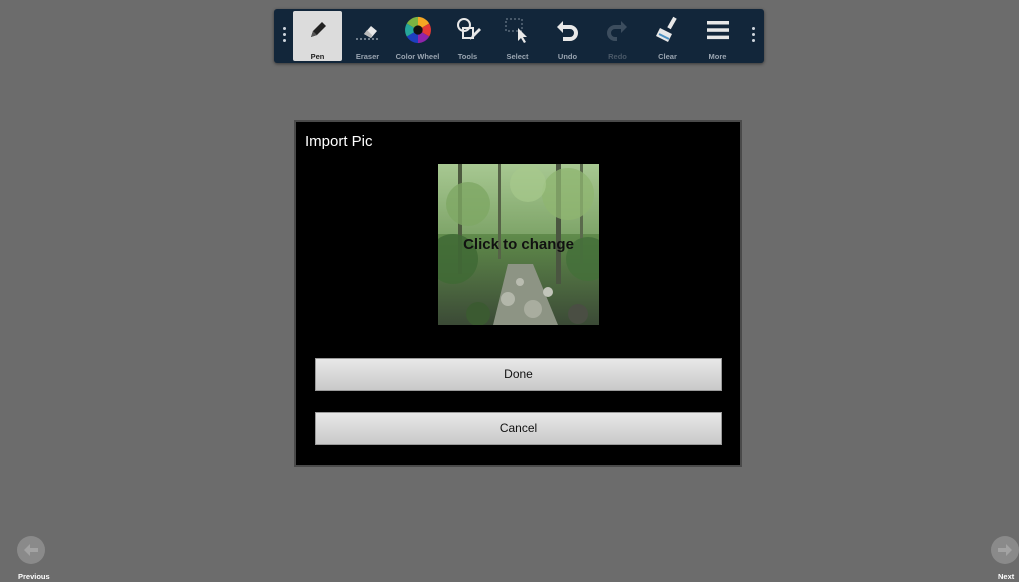 This screenshot has width=1019, height=582. What do you see at coordinates (518, 374) in the screenshot?
I see `done-button: Done` at bounding box center [518, 374].